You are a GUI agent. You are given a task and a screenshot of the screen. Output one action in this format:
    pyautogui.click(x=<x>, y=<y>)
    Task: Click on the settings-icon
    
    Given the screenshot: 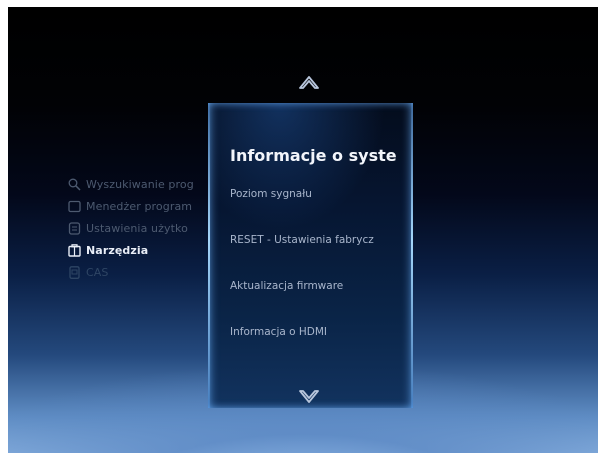 What is the action you would take?
    pyautogui.click(x=74, y=228)
    